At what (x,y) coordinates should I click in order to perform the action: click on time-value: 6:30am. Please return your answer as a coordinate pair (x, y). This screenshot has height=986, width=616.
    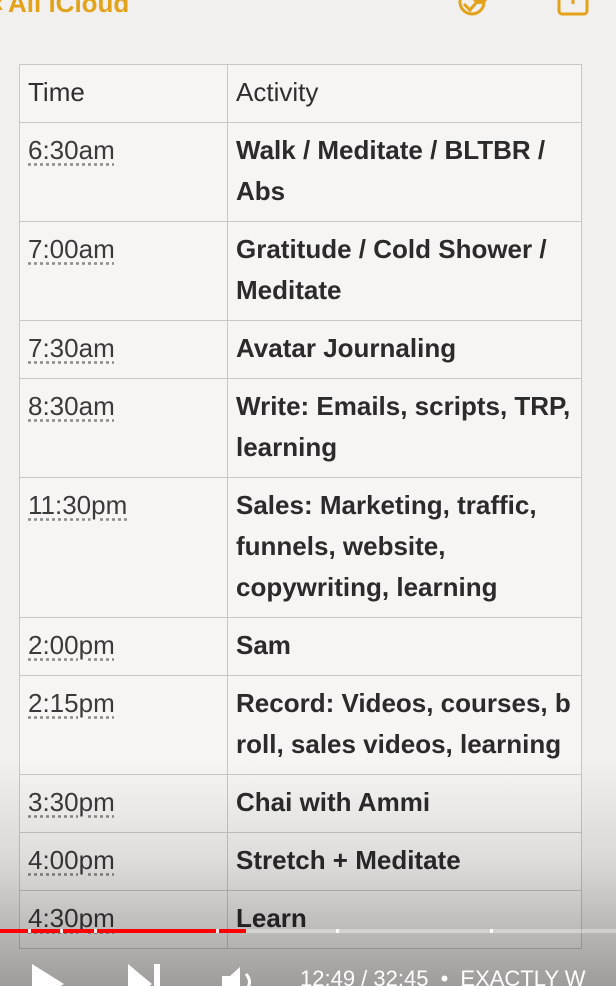
    Looking at the image, I should click on (71, 150).